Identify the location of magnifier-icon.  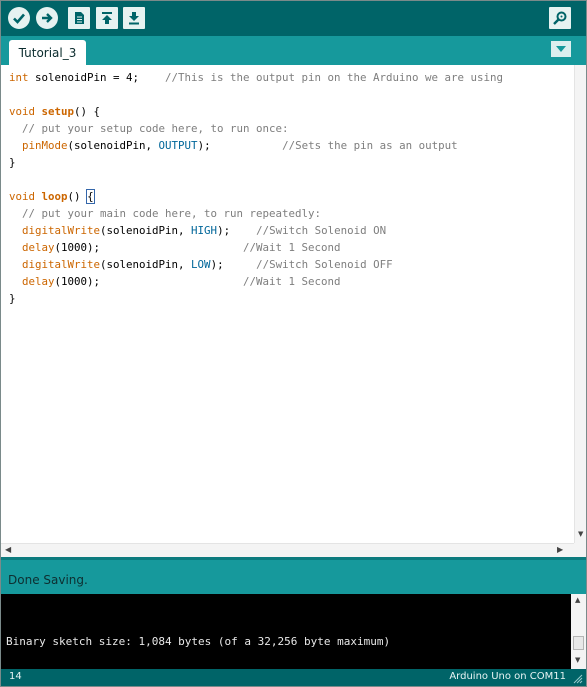
(560, 18).